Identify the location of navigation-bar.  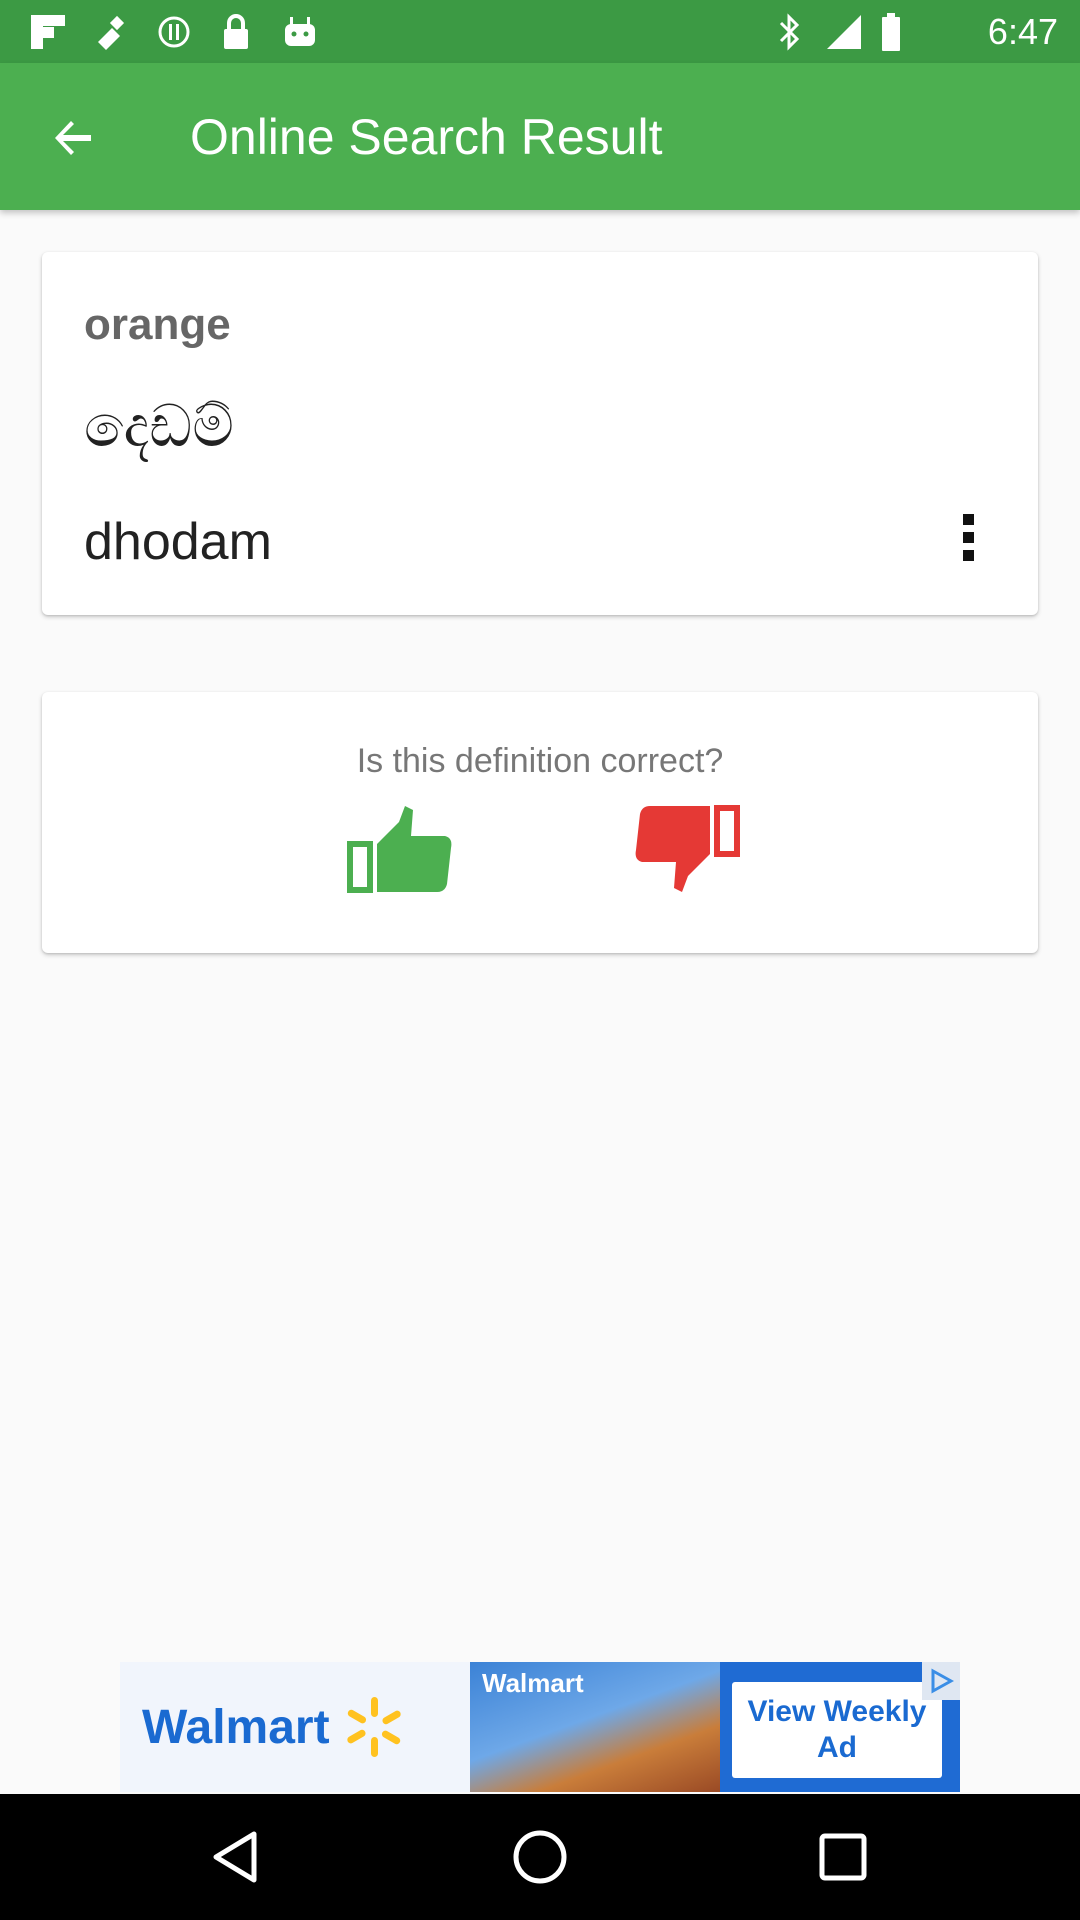
(540, 1857).